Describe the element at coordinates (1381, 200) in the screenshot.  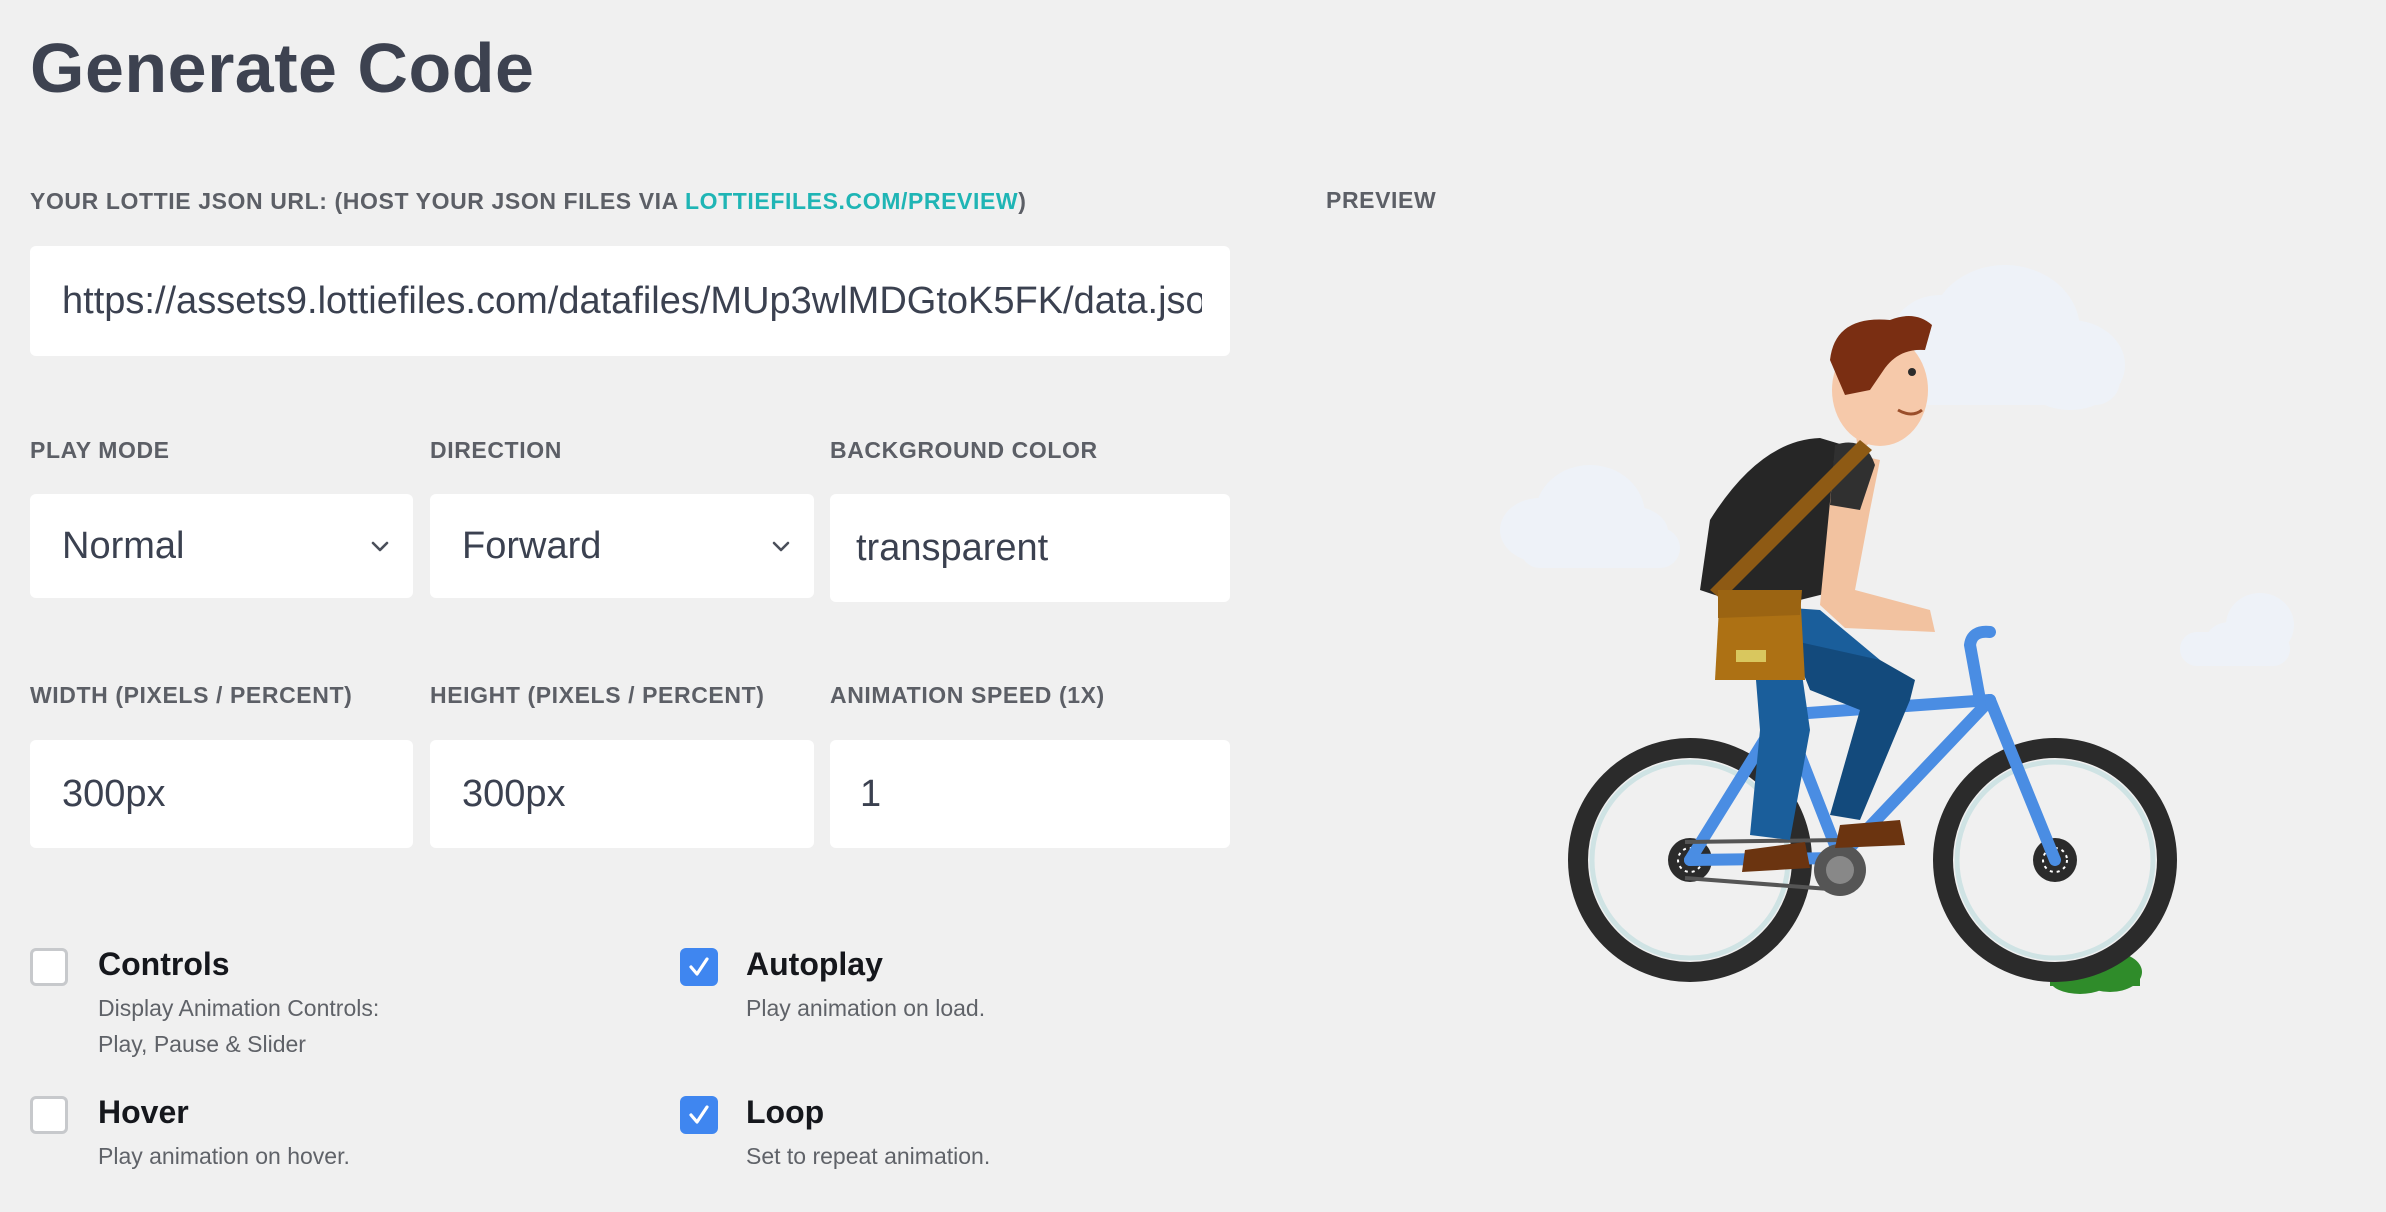
I see `preview-label: PREVIEW` at that location.